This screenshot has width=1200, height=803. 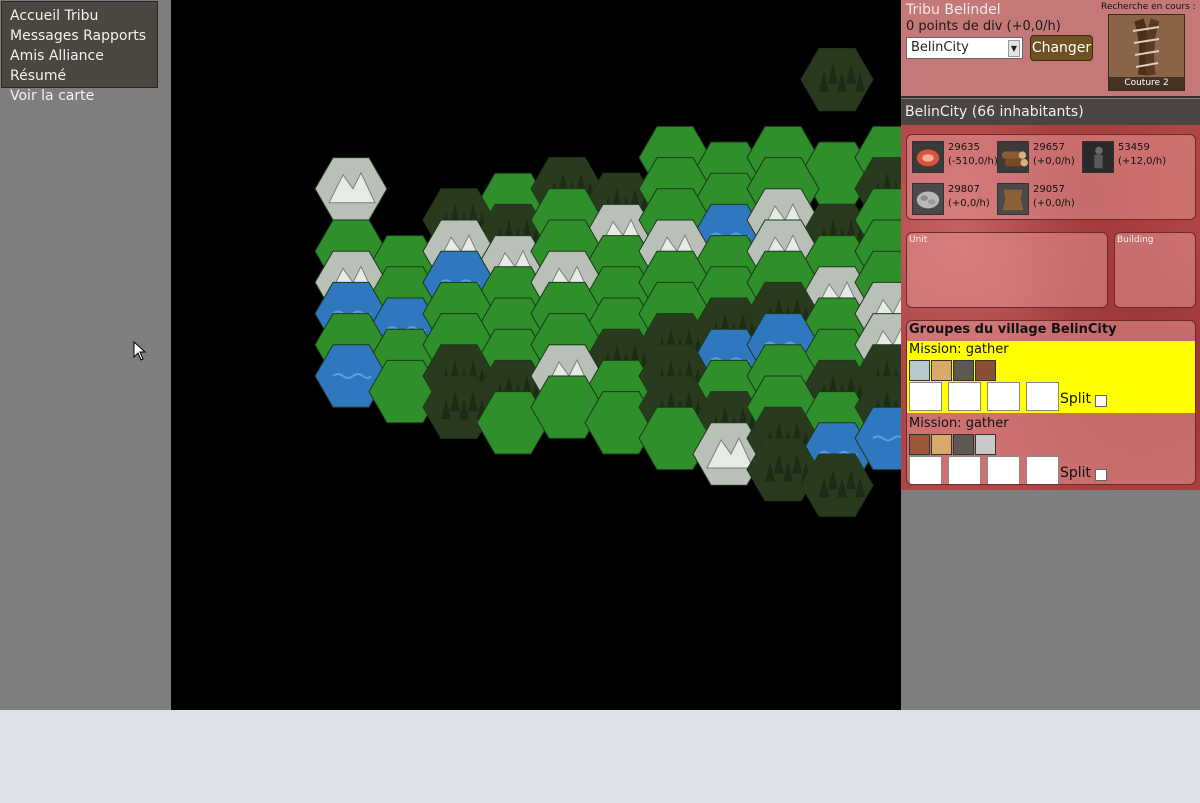 I want to click on resource-rate: (+12,0/h), so click(x=1142, y=161).